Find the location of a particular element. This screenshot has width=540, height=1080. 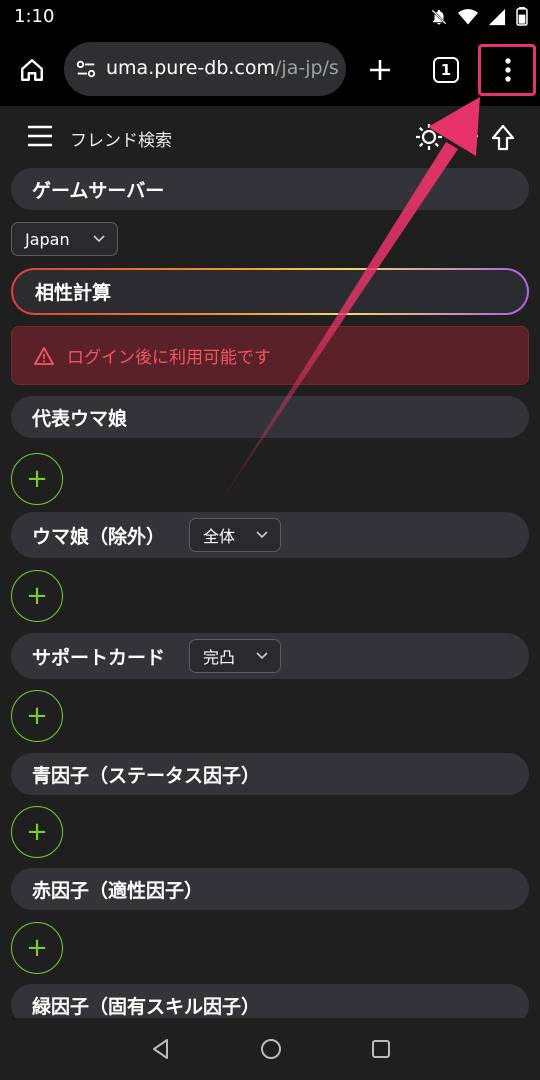

section-compatibility: 相性計算 is located at coordinates (270, 291).